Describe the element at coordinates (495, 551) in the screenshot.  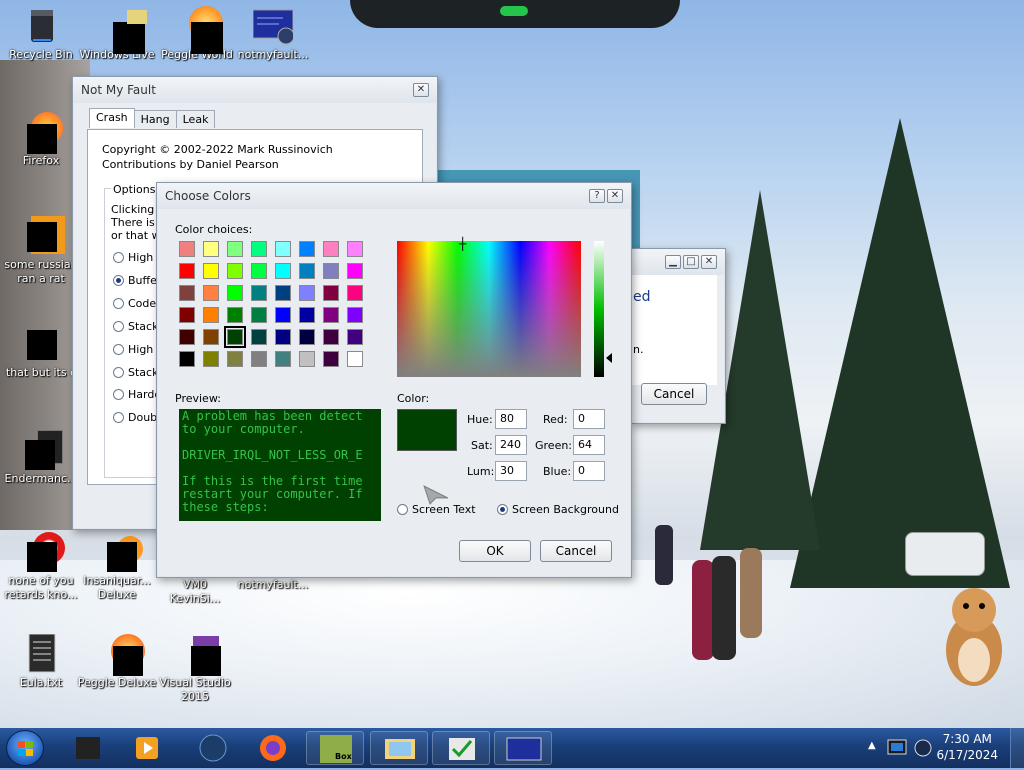
I see `ok-button: OK` at that location.